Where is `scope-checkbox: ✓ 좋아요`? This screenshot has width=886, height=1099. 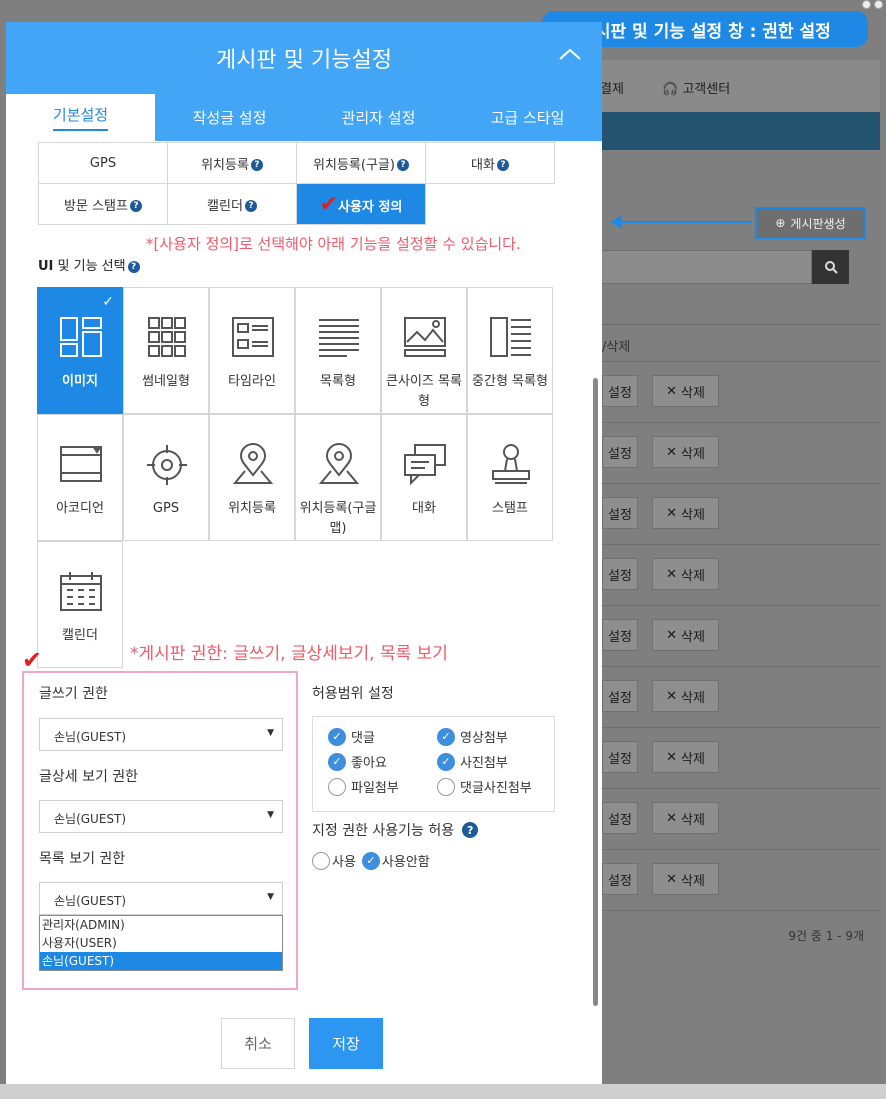
scope-checkbox: ✓ 좋아요 is located at coordinates (357, 761).